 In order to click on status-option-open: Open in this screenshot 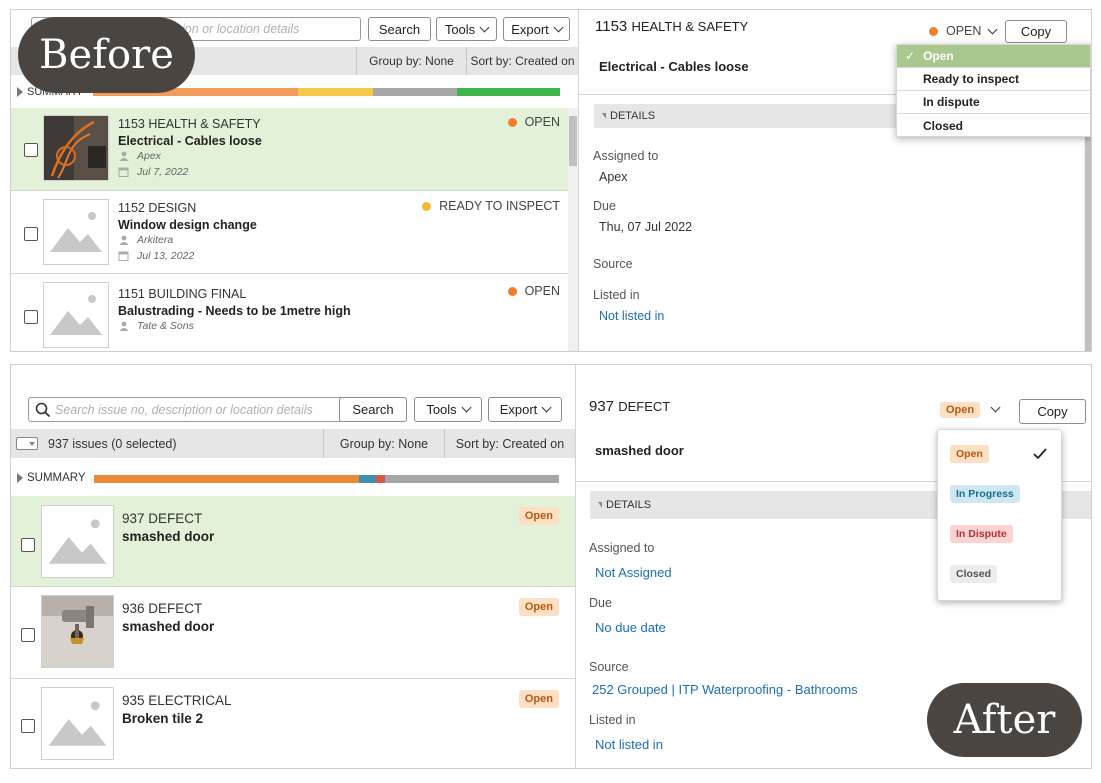, I will do `click(969, 454)`.